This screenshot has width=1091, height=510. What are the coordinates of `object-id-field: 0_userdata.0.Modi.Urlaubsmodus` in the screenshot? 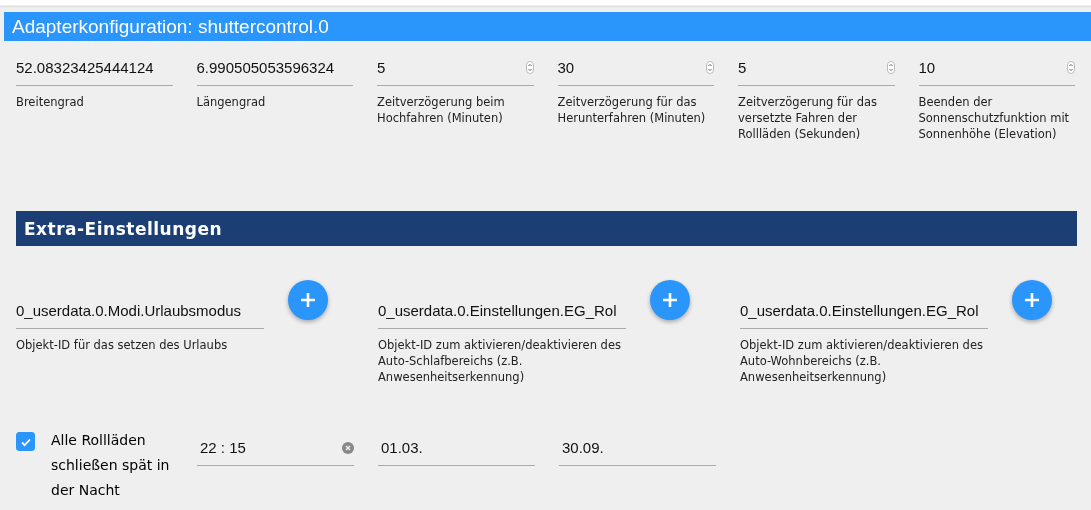 It's located at (140, 310).